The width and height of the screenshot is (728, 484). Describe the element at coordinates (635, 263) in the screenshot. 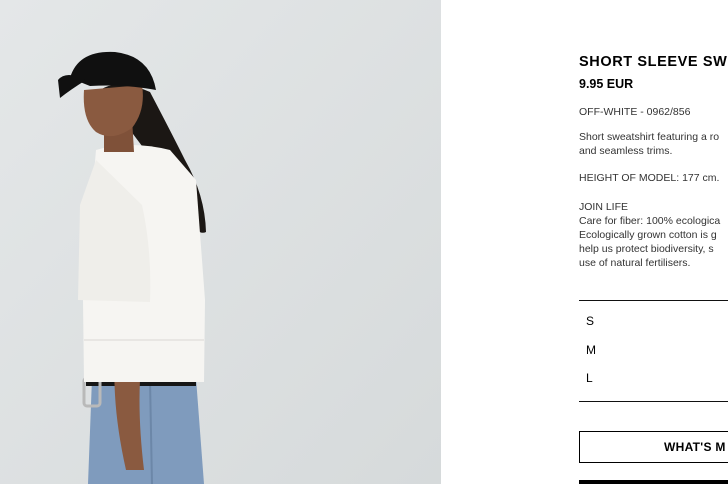

I see `join-life-line: use of natural fertilisers.` at that location.